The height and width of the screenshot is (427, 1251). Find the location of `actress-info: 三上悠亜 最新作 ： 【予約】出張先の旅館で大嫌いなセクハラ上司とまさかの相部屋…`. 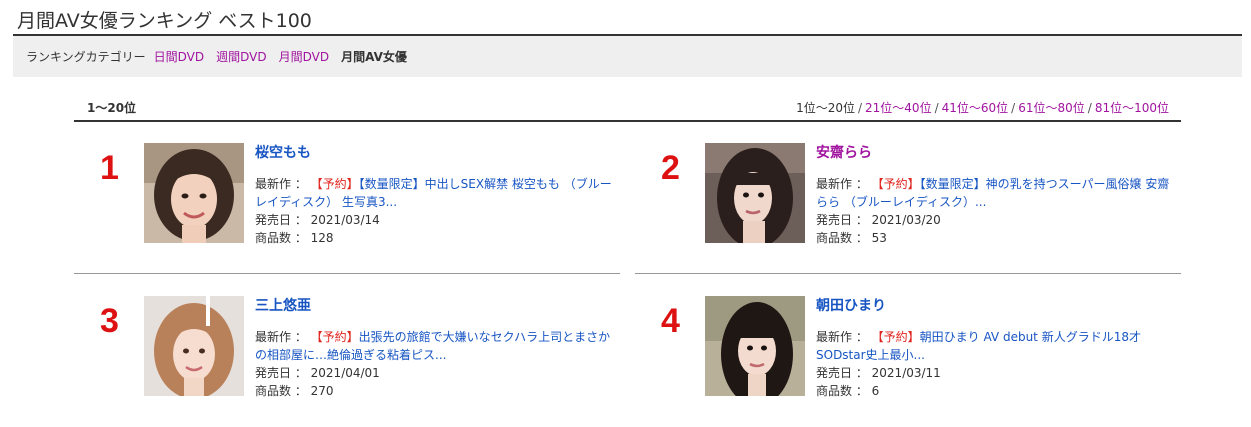

actress-info: 三上悠亜 最新作 ： 【予約】出張先の旅館で大嫌いなセクハラ上司とまさかの相部屋… is located at coordinates (437, 348).